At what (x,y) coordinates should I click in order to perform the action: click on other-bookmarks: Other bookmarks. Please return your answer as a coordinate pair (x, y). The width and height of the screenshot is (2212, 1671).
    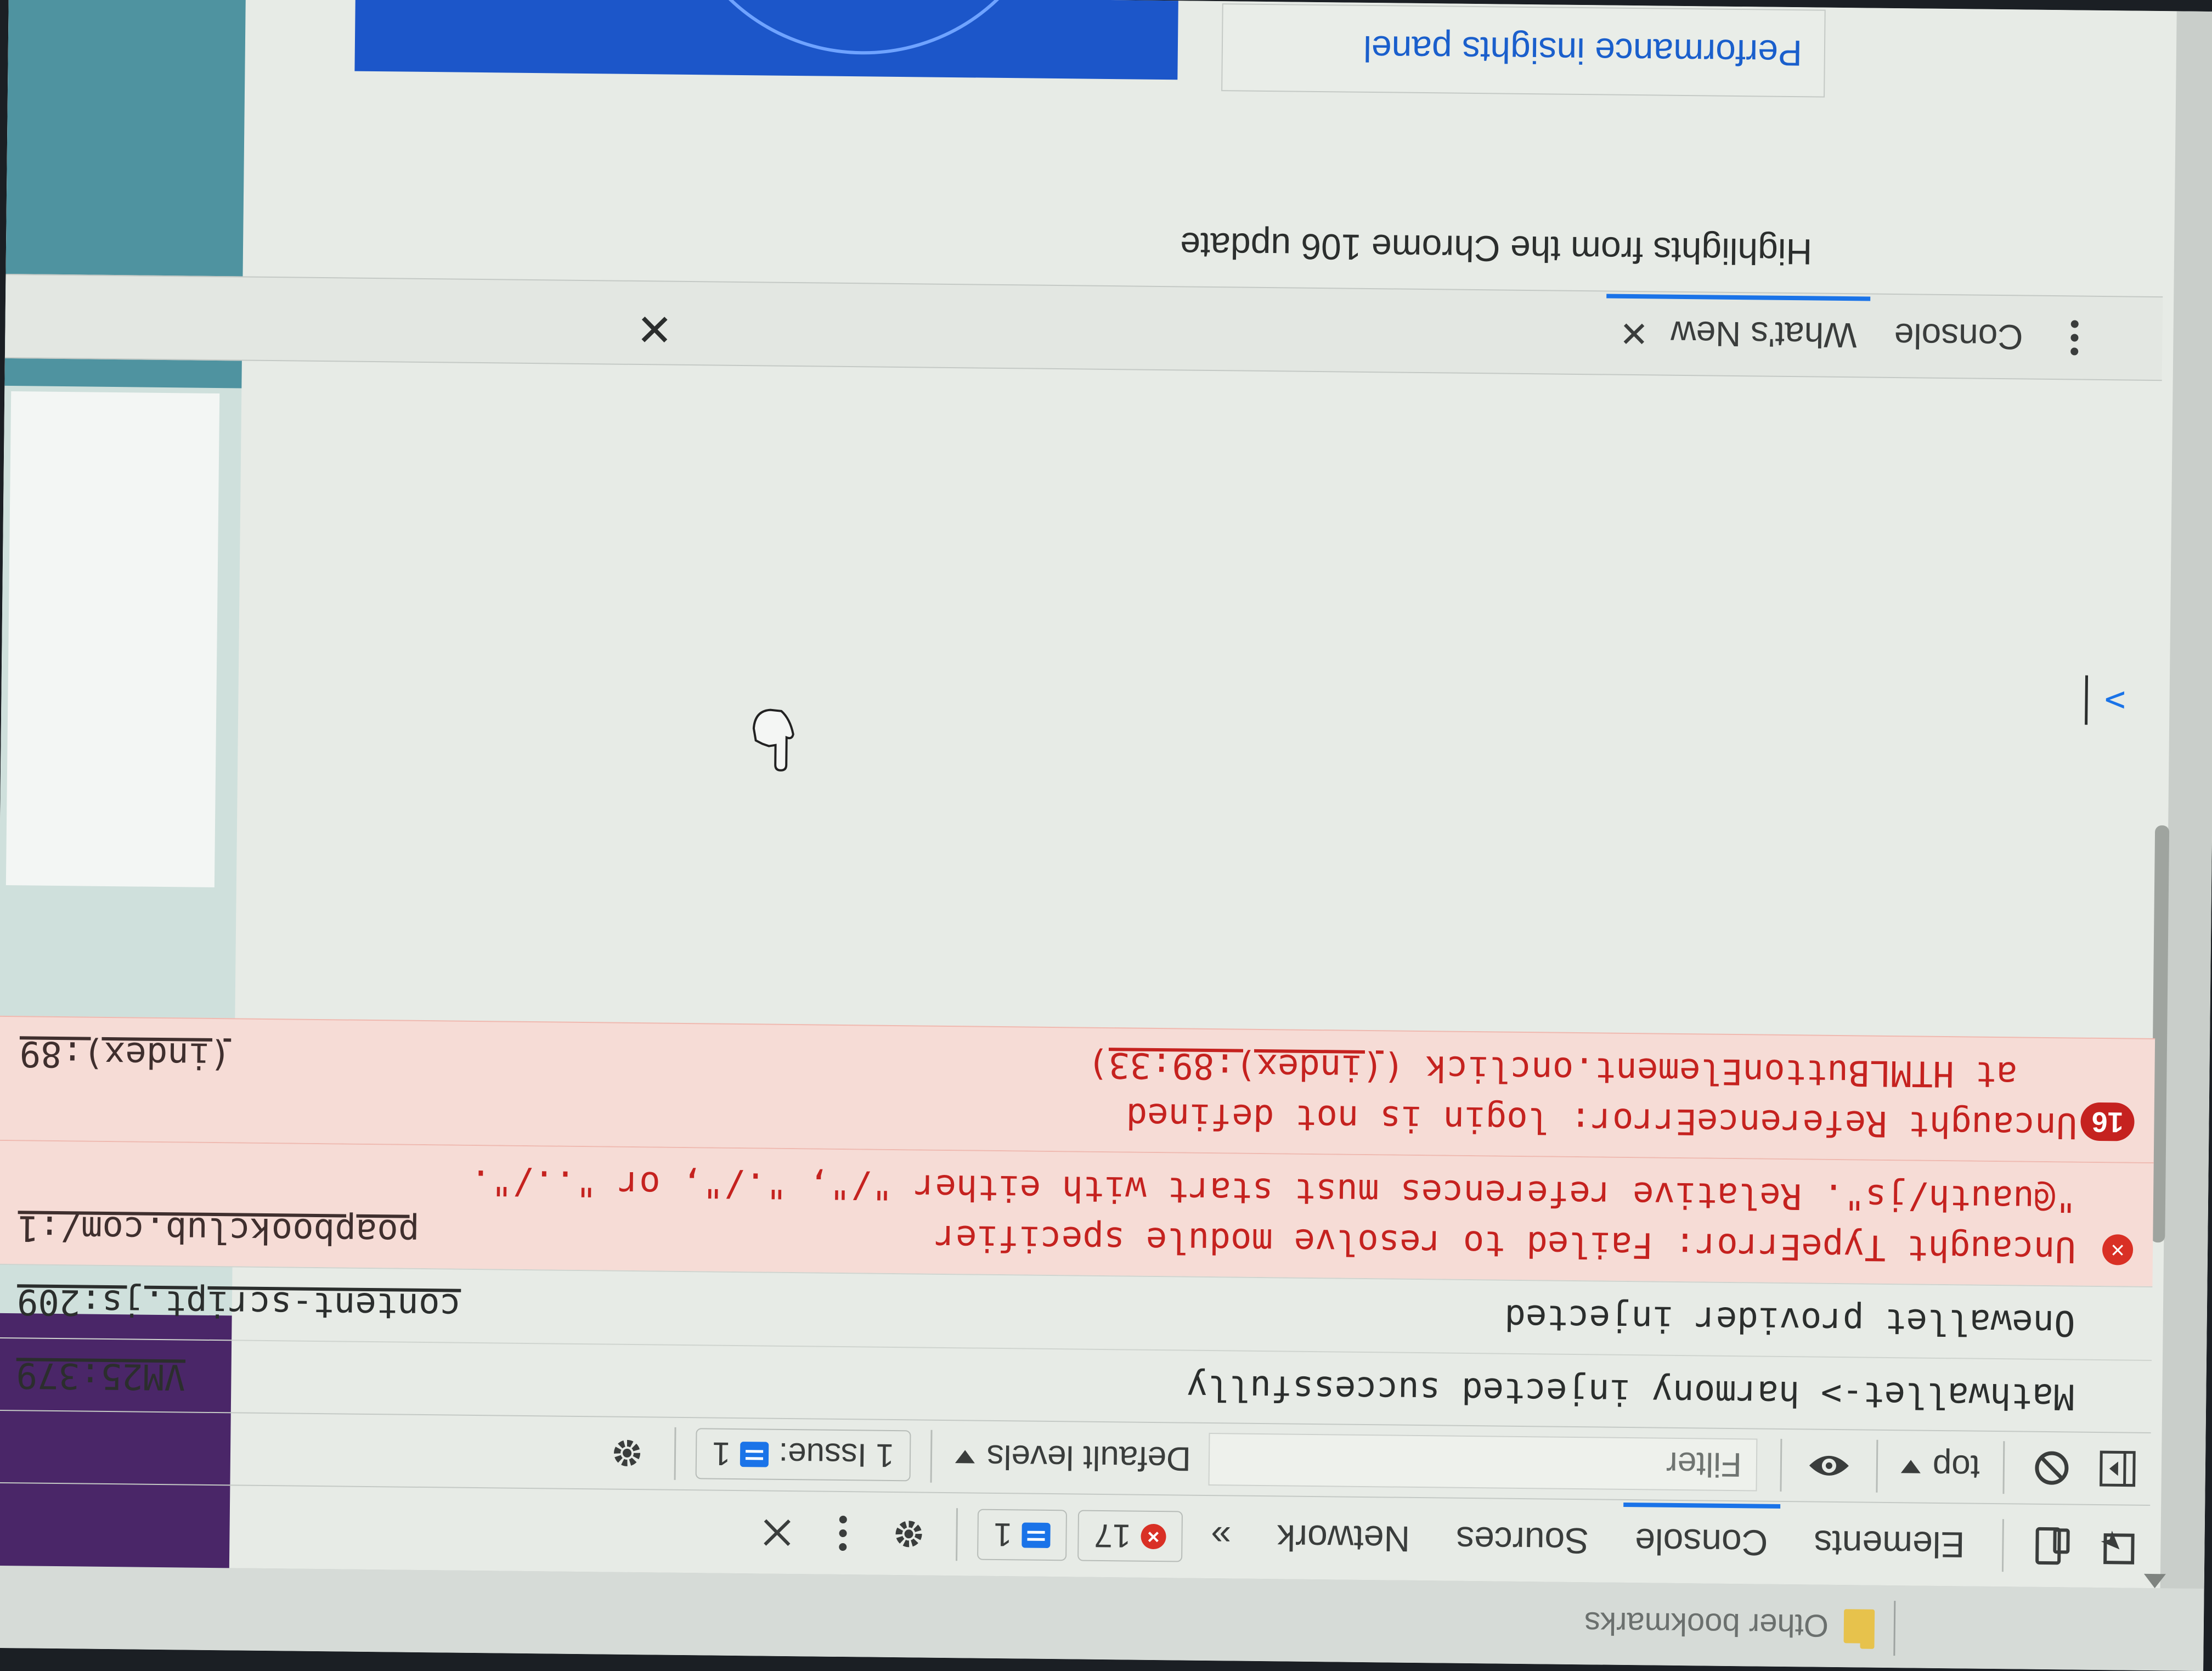
    Looking at the image, I should click on (1730, 1625).